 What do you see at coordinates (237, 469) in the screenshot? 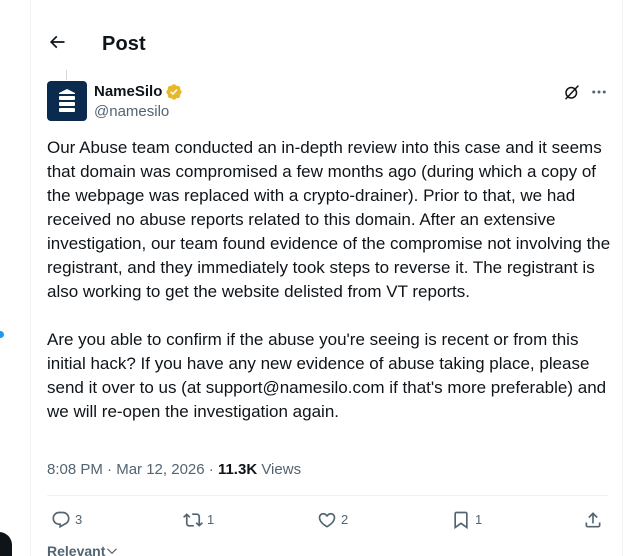
I see `views-count: 11.3K` at bounding box center [237, 469].